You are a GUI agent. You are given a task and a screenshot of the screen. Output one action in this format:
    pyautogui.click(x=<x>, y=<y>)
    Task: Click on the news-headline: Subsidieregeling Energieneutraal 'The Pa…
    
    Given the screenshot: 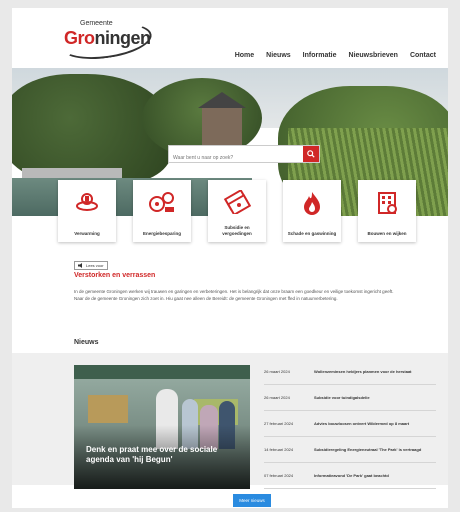 What is the action you would take?
    pyautogui.click(x=368, y=449)
    